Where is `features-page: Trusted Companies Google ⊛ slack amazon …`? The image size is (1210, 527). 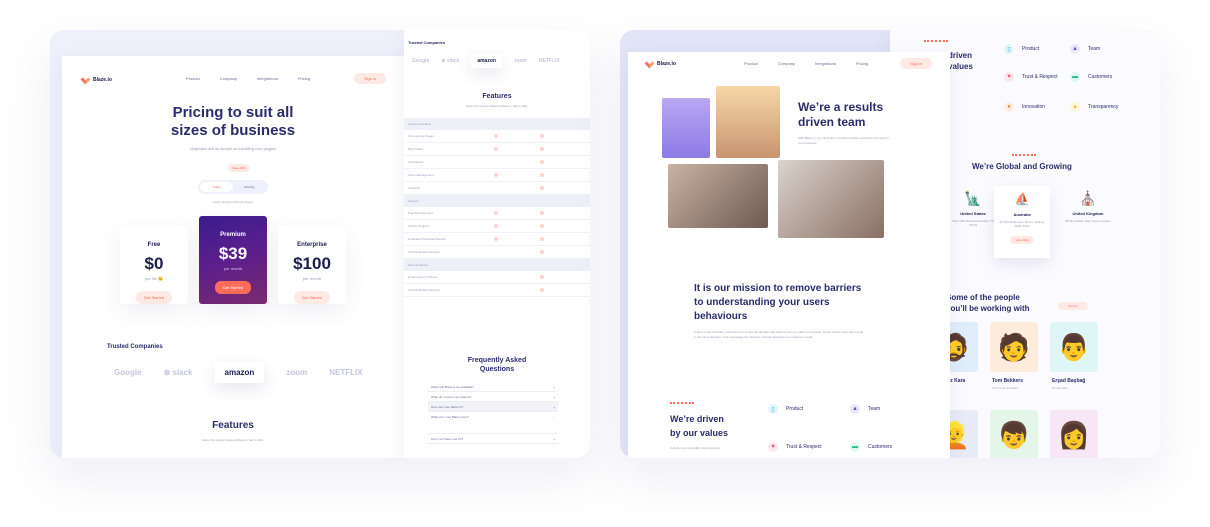 features-page: Trusted Companies Google ⊛ slack amazon … is located at coordinates (497, 244).